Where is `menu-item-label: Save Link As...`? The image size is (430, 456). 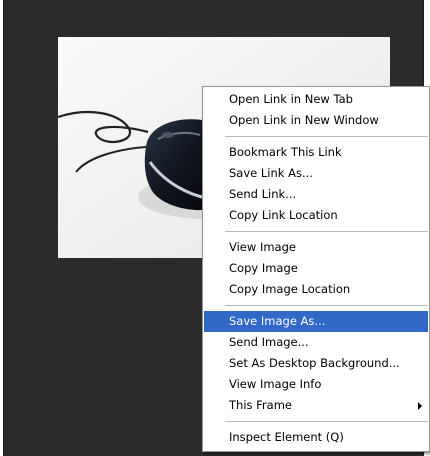 menu-item-label: Save Link As... is located at coordinates (271, 173).